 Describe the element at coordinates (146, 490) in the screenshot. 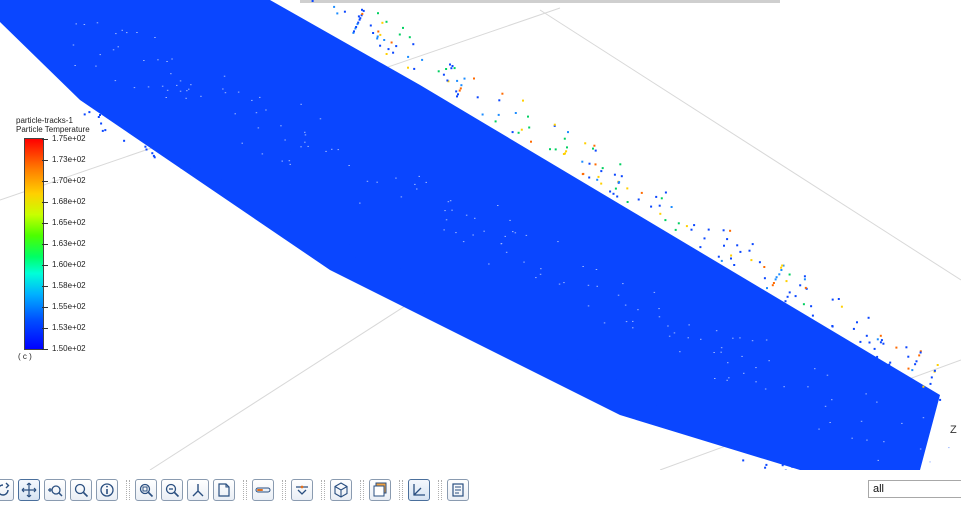

I see `fit-to-window-button` at that location.